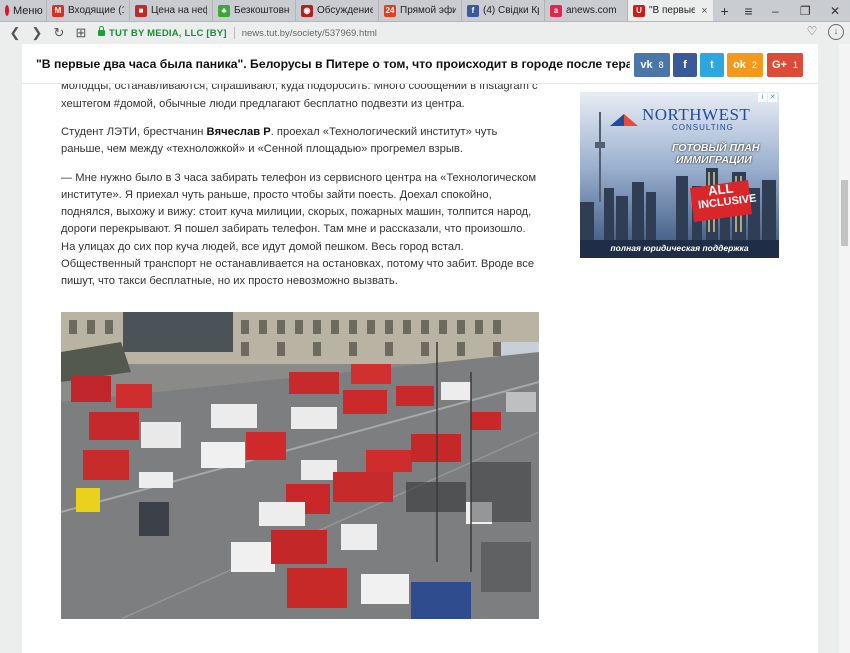 This screenshot has height=653, width=850. Describe the element at coordinates (262, 10) in the screenshot. I see `tab-label: Безкоштовно` at that location.